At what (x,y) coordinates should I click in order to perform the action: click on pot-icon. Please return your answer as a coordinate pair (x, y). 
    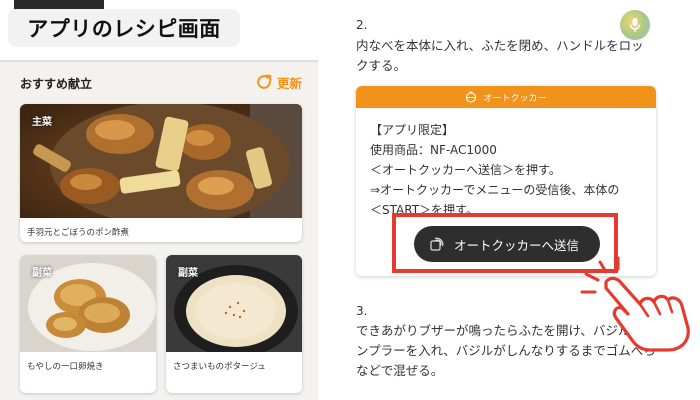
    Looking at the image, I should click on (471, 97).